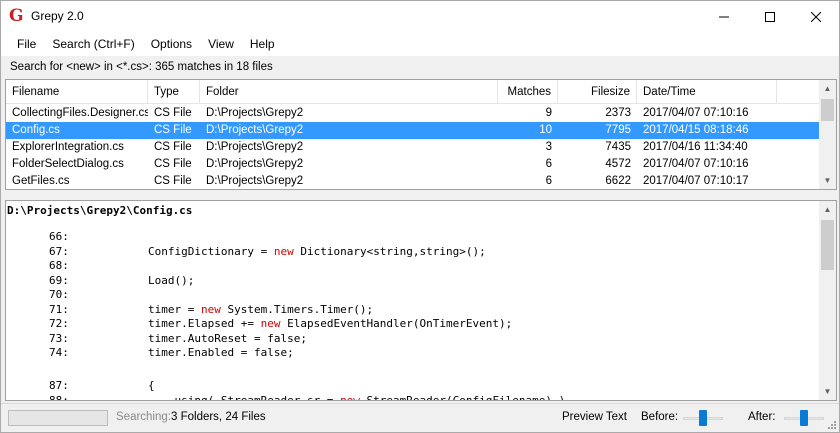  I want to click on code-text: {, so click(151, 385).